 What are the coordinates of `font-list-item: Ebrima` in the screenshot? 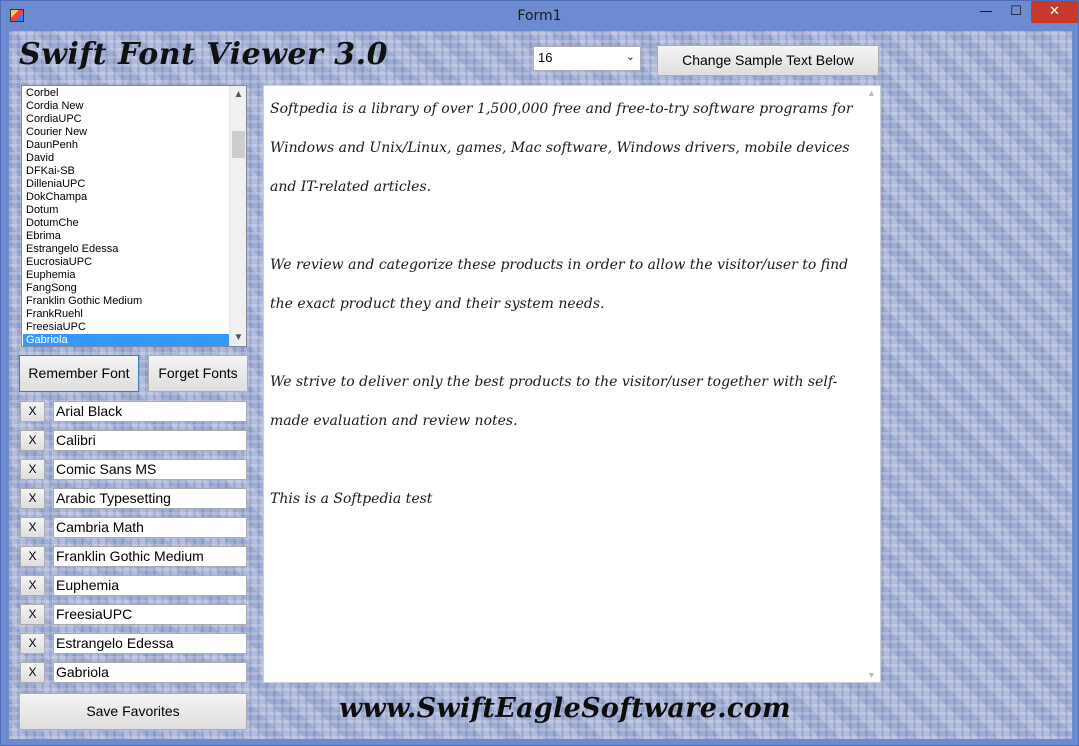 It's located at (126, 236).